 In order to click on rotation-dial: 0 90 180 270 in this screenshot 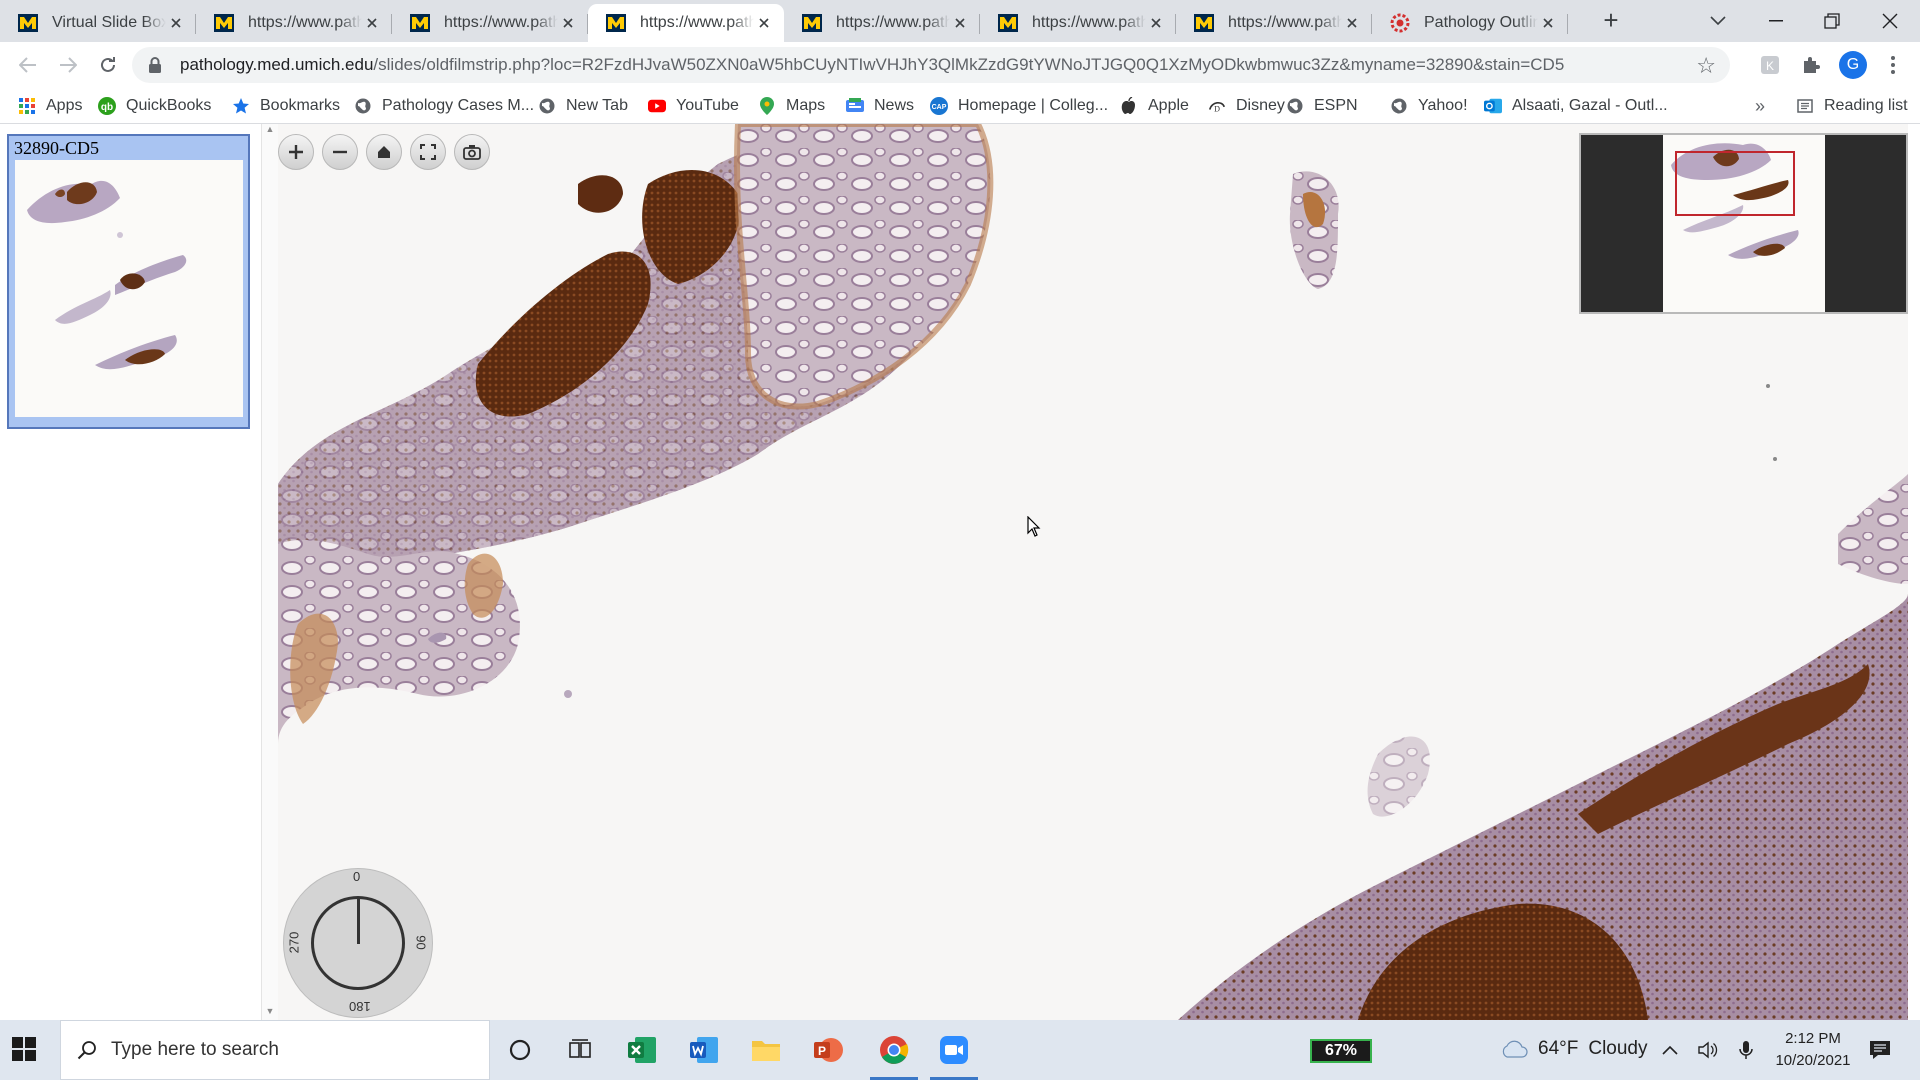, I will do `click(358, 943)`.